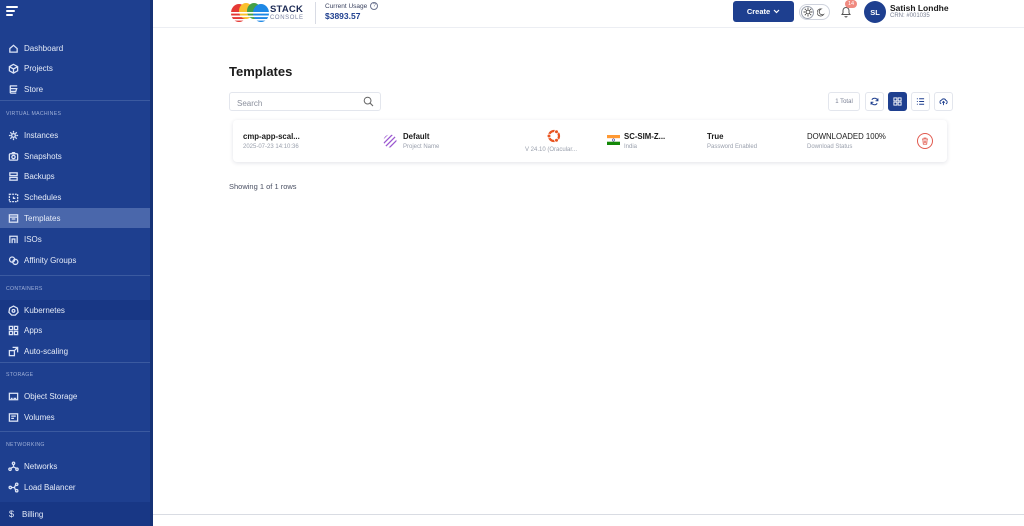 The width and height of the screenshot is (1024, 526). I want to click on sidebar-item-isos: ISOs, so click(75, 239).